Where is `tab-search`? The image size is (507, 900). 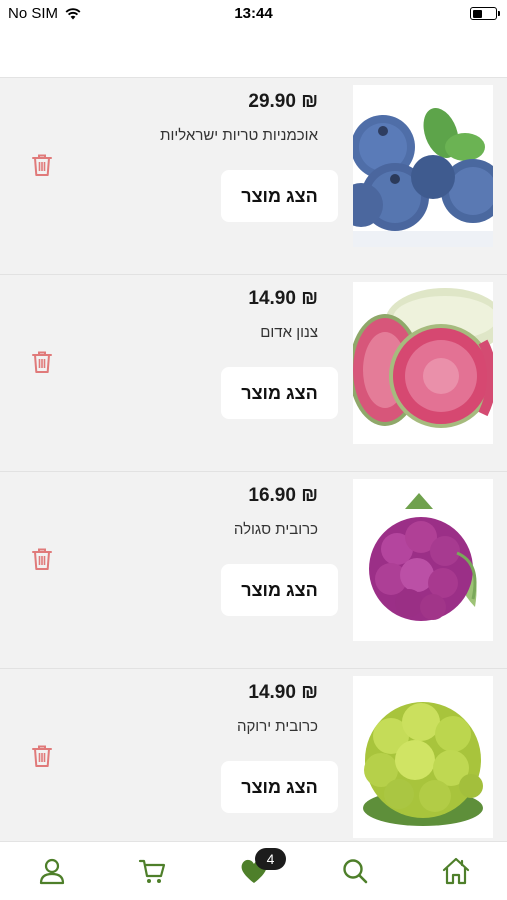
tab-search is located at coordinates (355, 871).